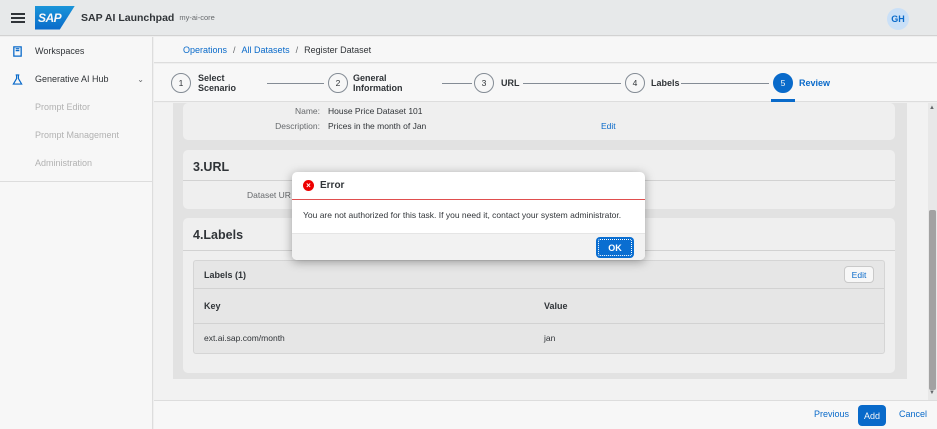 The height and width of the screenshot is (429, 937). Describe the element at coordinates (308, 185) in the screenshot. I see `error-icon: ×` at that location.